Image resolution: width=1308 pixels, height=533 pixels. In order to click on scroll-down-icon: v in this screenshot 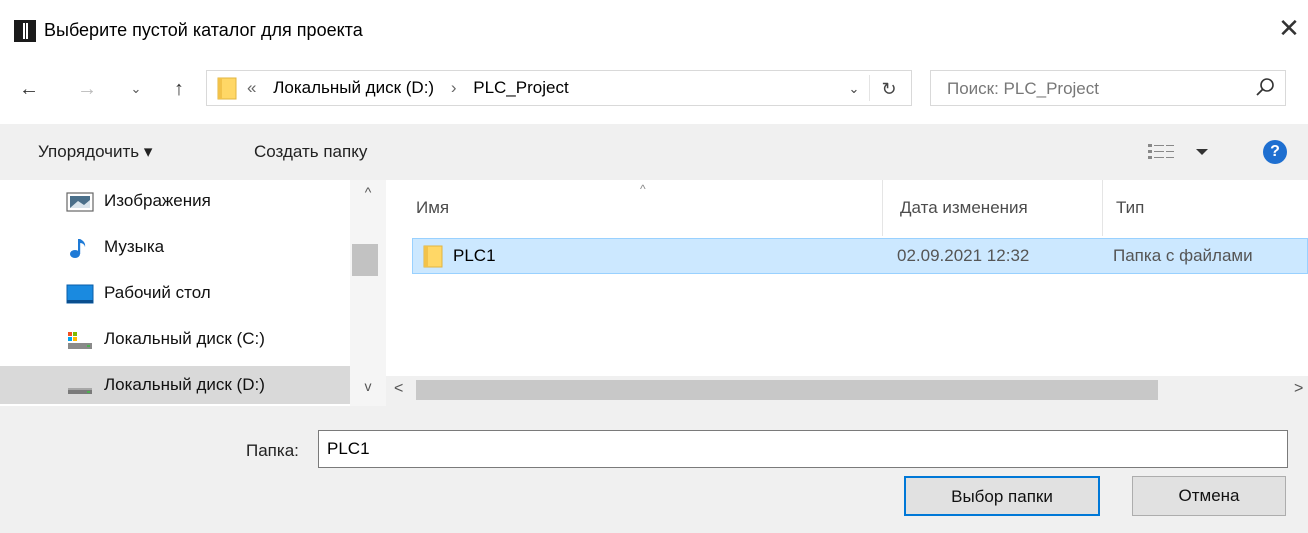, I will do `click(368, 386)`.